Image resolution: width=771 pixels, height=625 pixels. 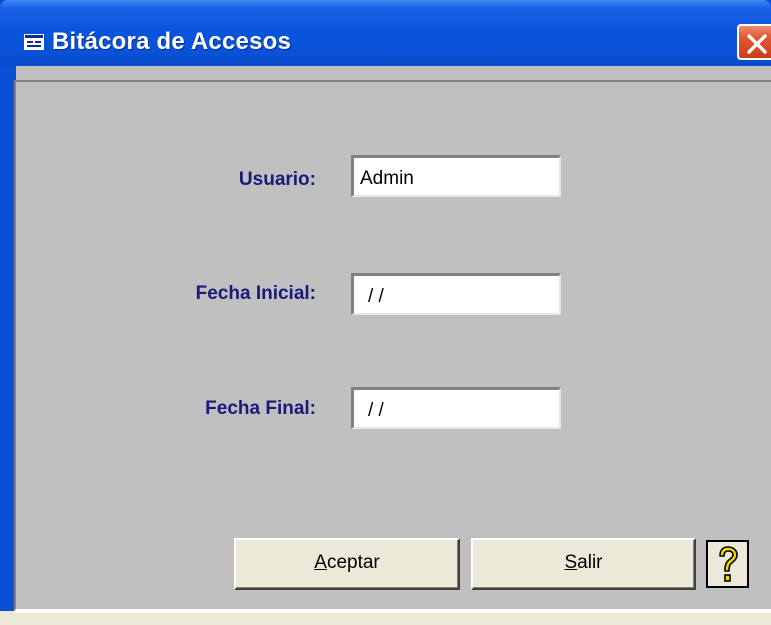 I want to click on title-bar: Bitácora de Accesos, so click(x=385, y=33).